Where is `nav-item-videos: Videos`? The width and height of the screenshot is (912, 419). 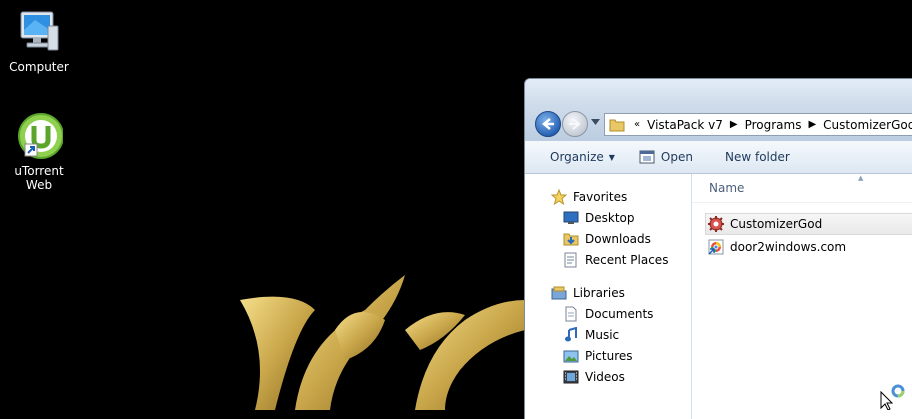 nav-item-videos: Videos is located at coordinates (608, 376).